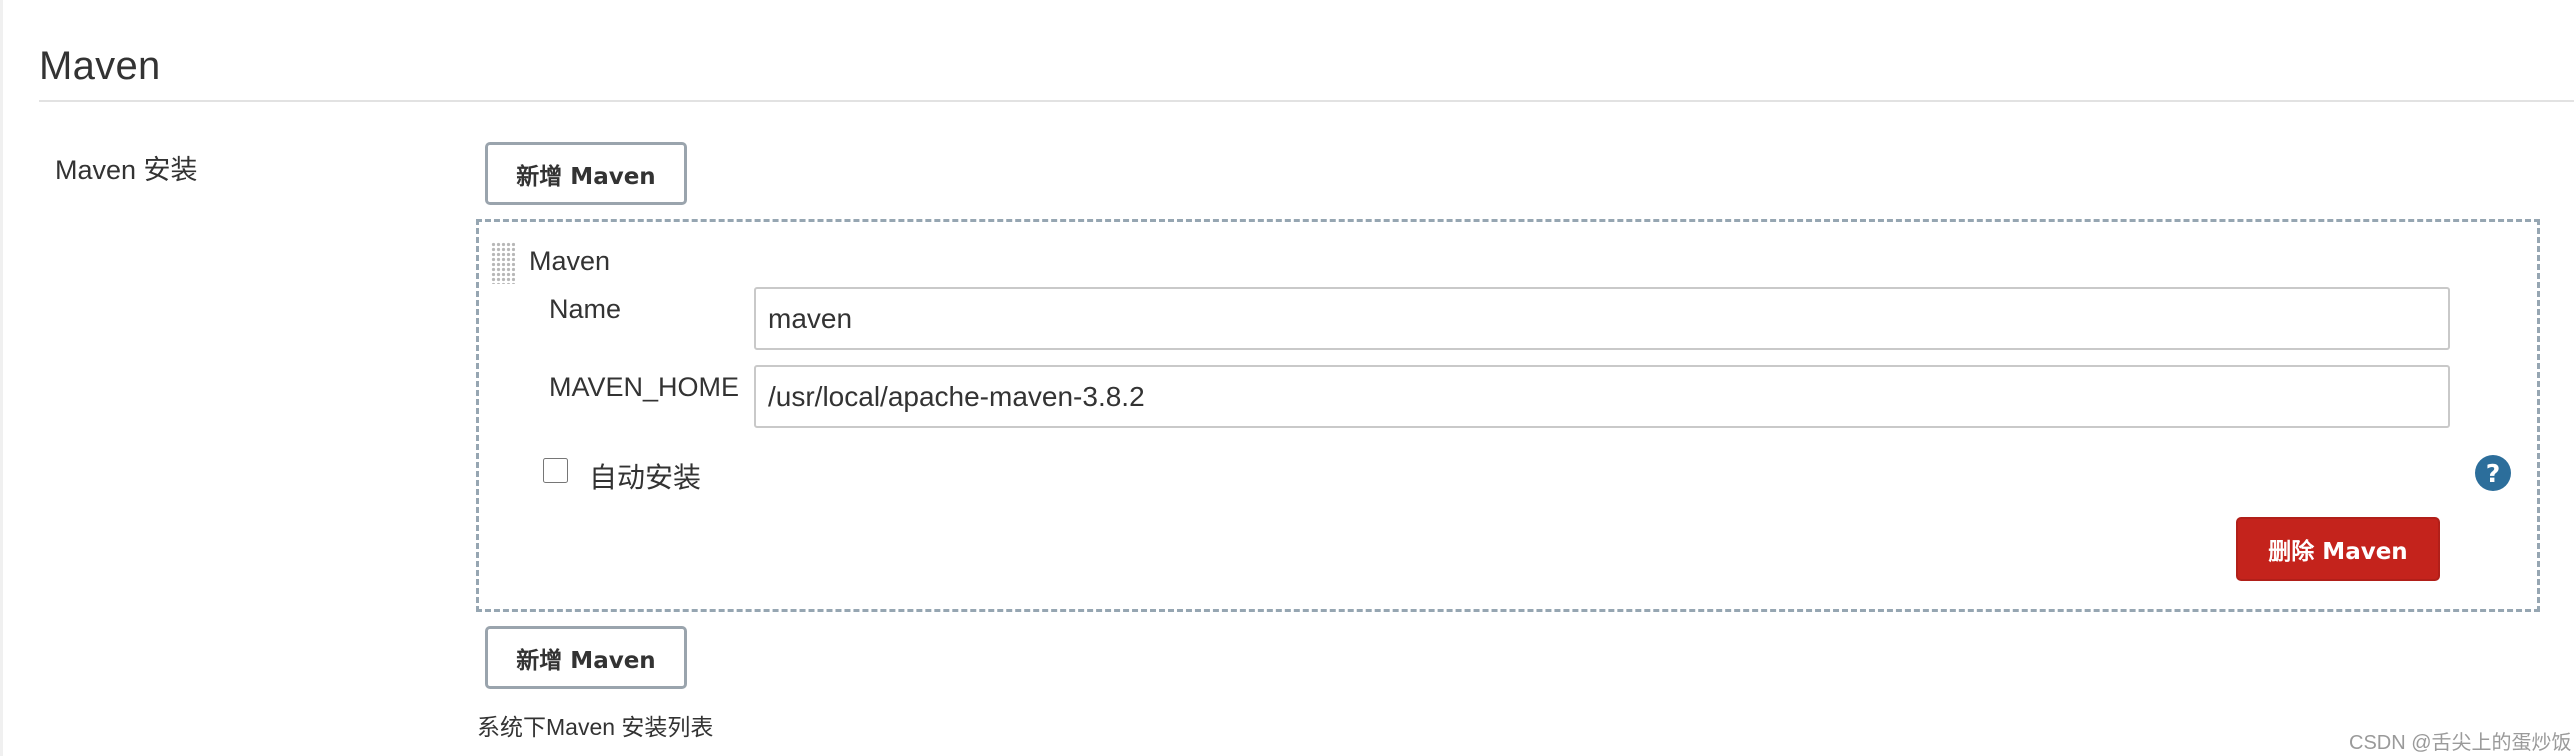 The height and width of the screenshot is (756, 2574). Describe the element at coordinates (1602, 318) in the screenshot. I see `name-input` at that location.